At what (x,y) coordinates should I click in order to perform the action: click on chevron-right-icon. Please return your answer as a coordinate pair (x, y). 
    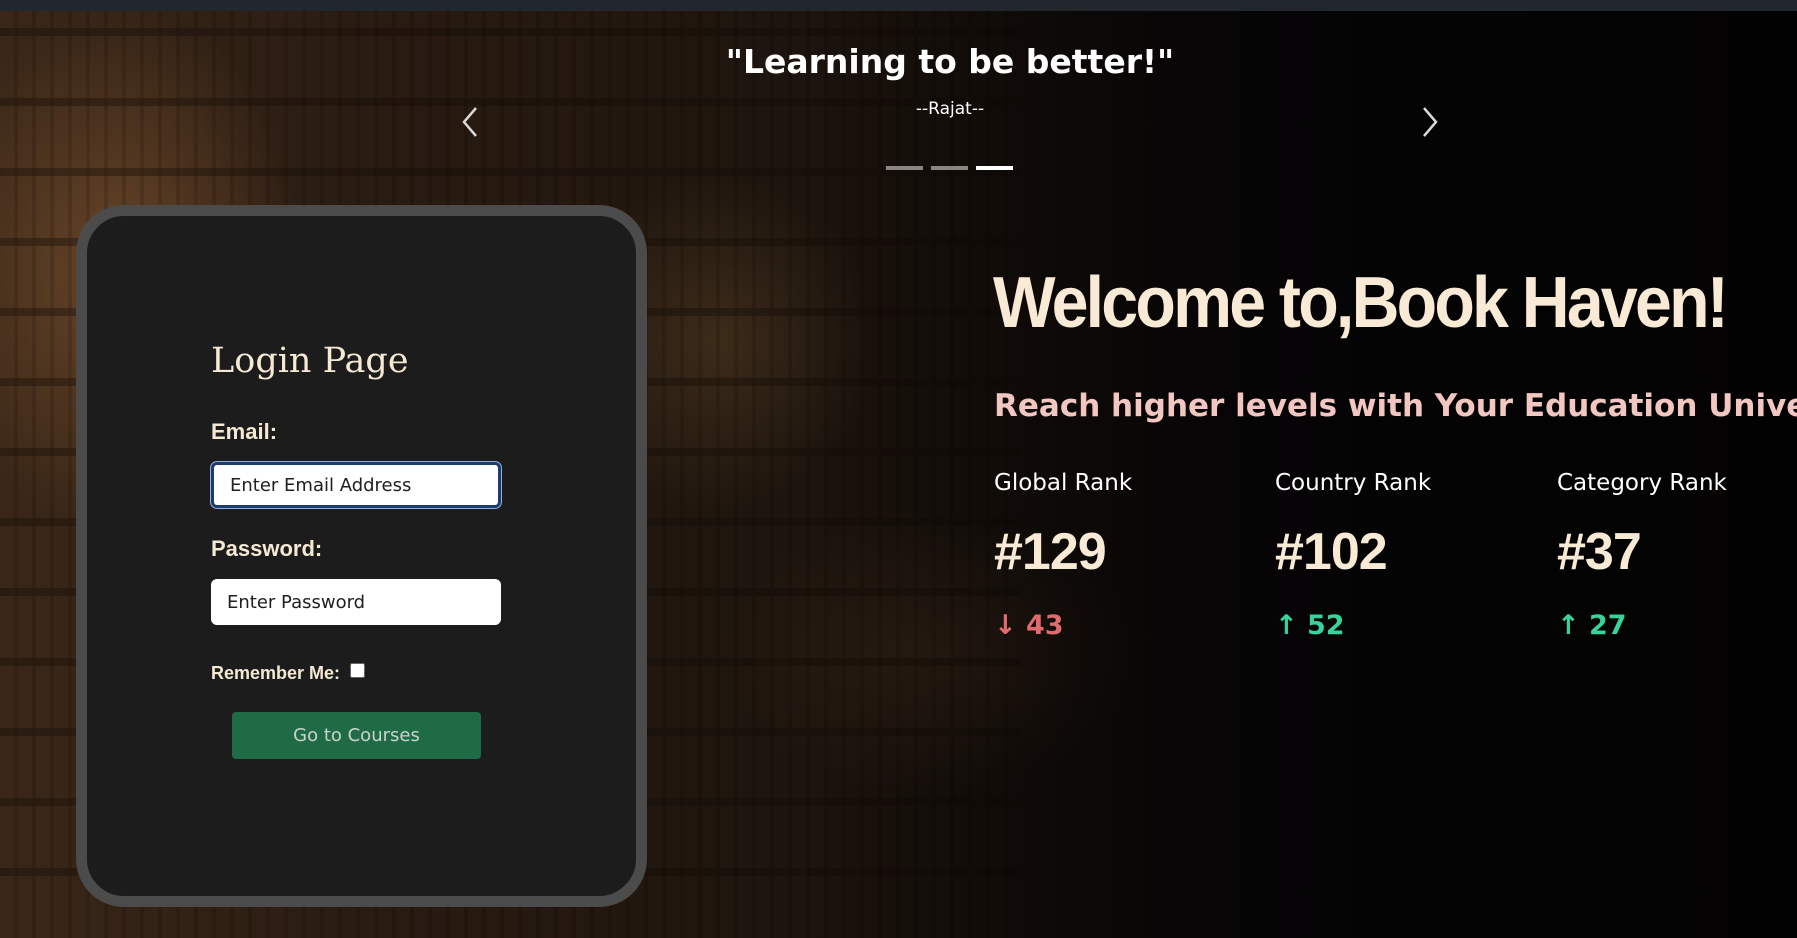
    Looking at the image, I should click on (1430, 122).